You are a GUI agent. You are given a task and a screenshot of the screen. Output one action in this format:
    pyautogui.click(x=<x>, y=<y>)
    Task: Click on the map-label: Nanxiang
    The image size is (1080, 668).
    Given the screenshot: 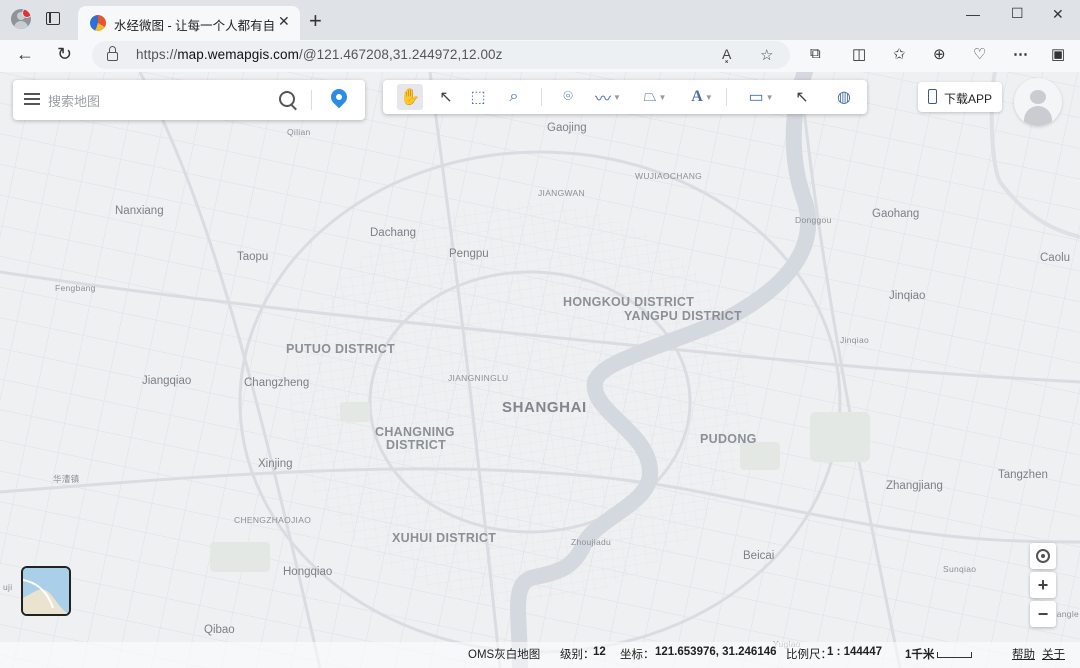 What is the action you would take?
    pyautogui.click(x=139, y=211)
    